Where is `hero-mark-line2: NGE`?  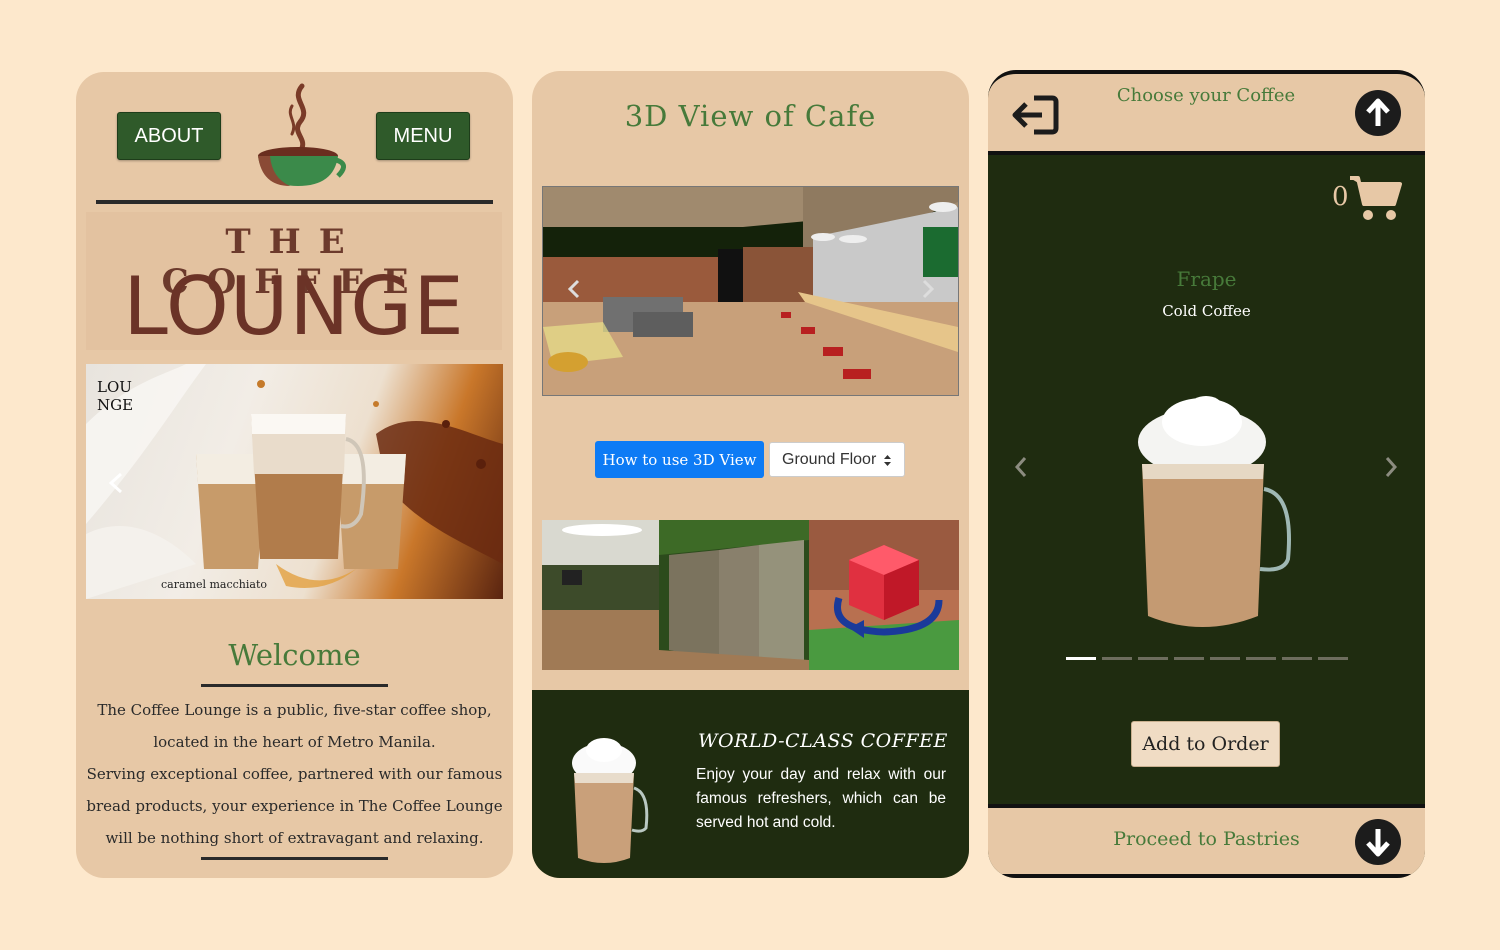 hero-mark-line2: NGE is located at coordinates (115, 405).